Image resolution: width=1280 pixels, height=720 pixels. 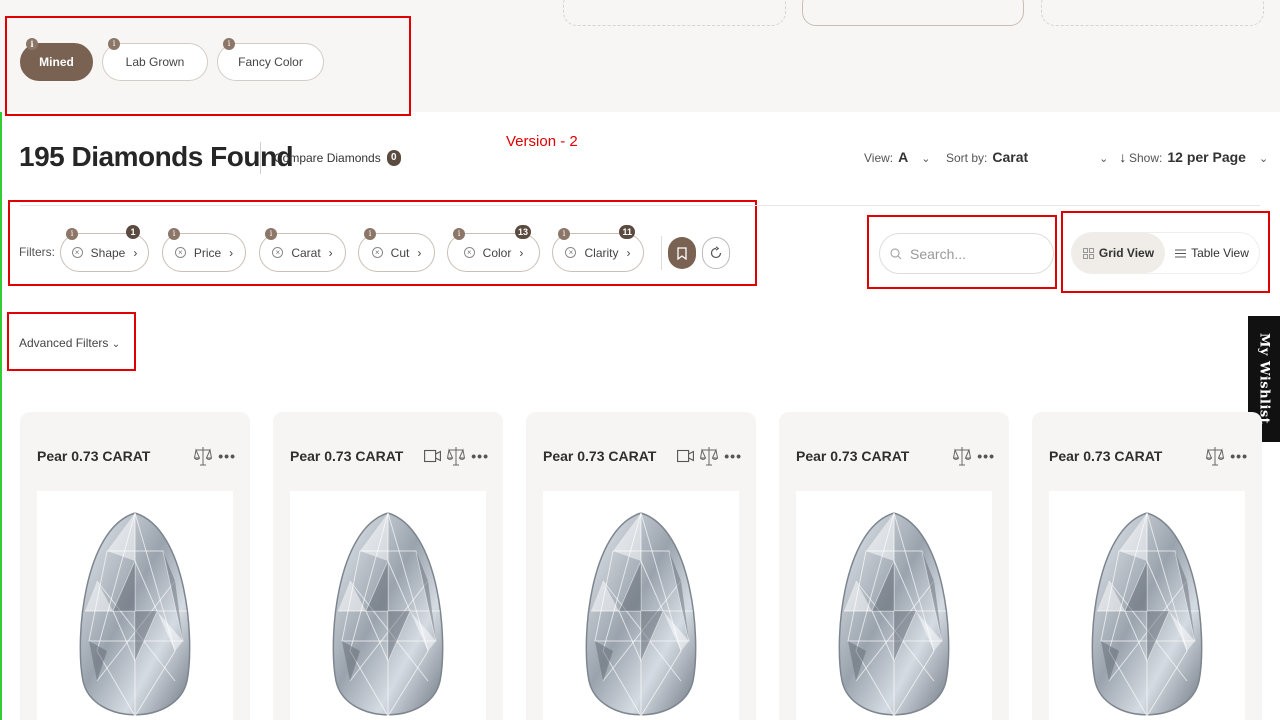 I want to click on view-select: View: A ⌄, so click(x=897, y=157).